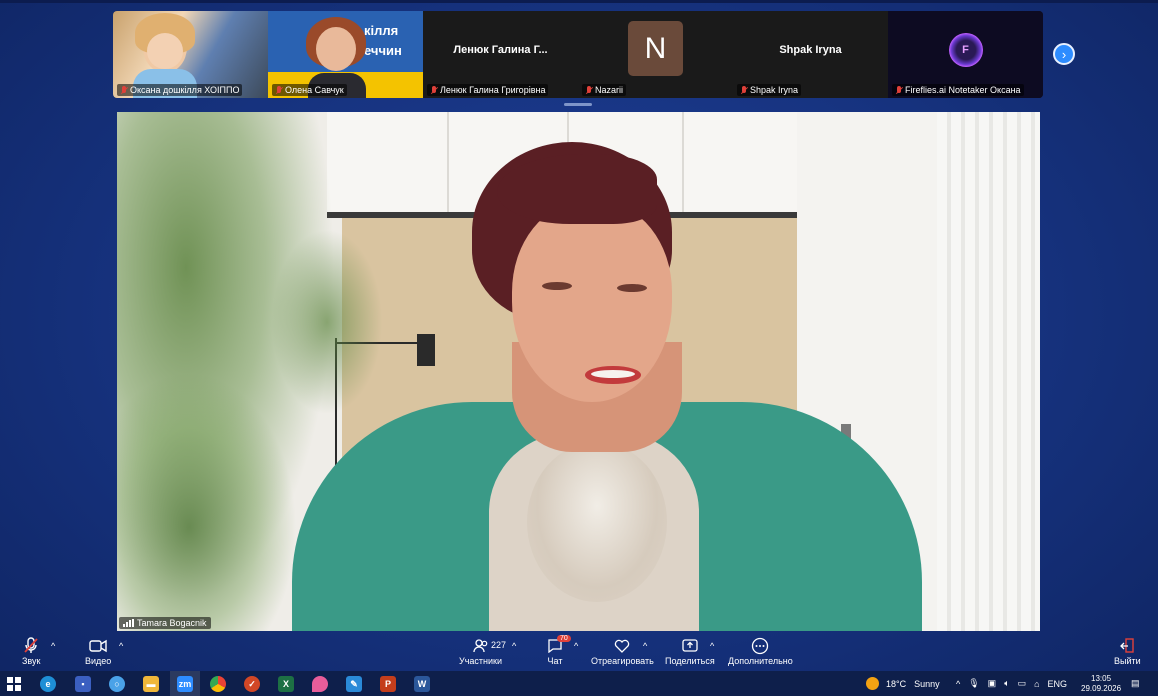 The image size is (1158, 696). What do you see at coordinates (760, 646) in the screenshot?
I see `more-options-icon` at bounding box center [760, 646].